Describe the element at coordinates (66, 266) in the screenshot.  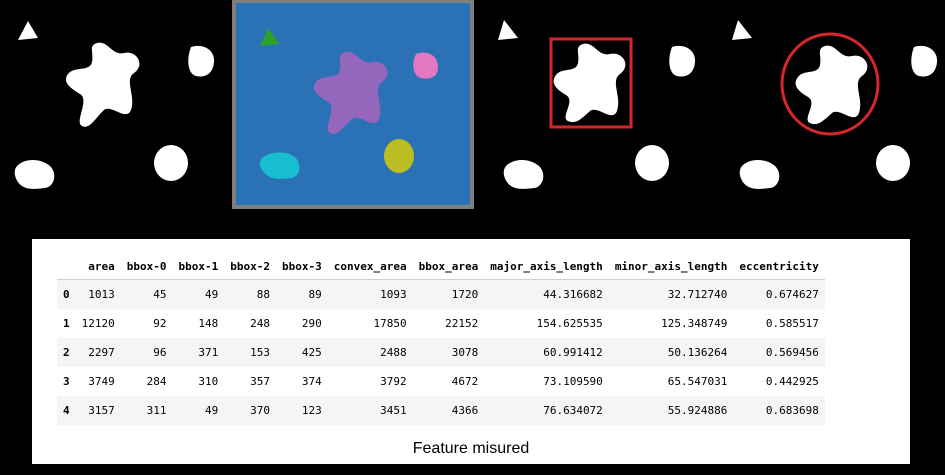
I see `header-index` at that location.